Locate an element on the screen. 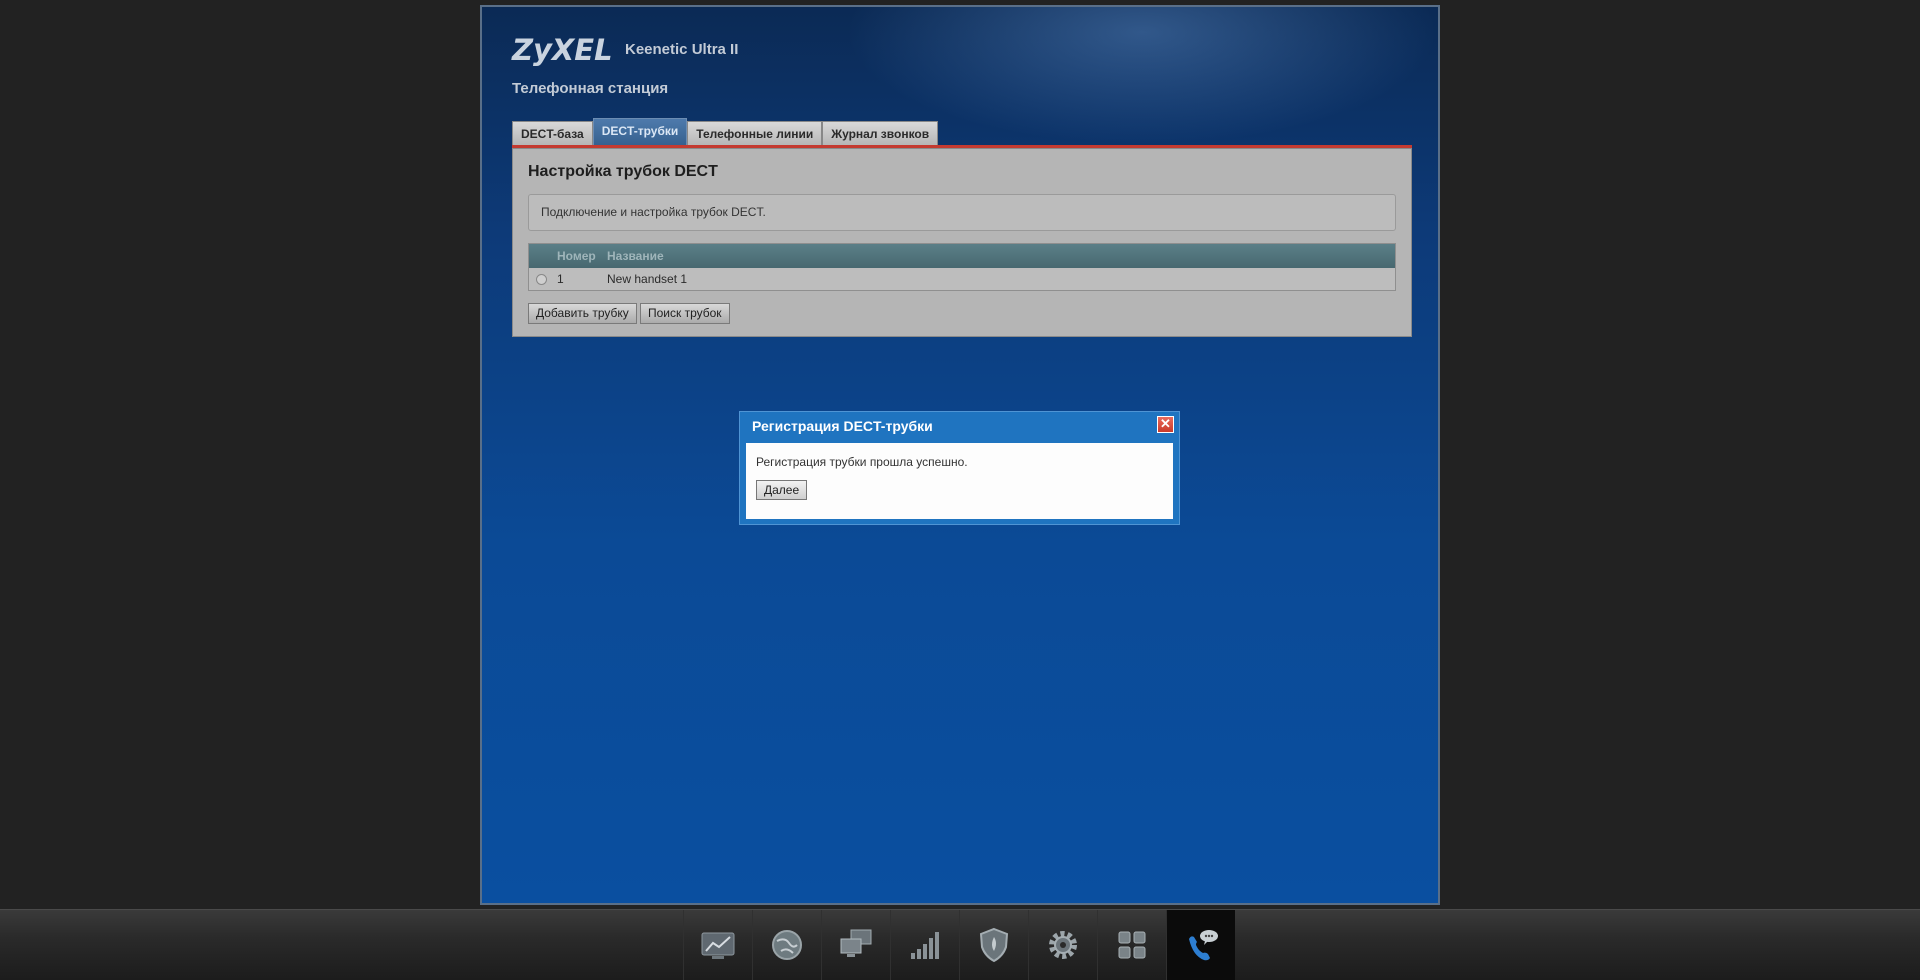 The height and width of the screenshot is (980, 1920). tab-phone-lines: Телефонные линии is located at coordinates (755, 133).